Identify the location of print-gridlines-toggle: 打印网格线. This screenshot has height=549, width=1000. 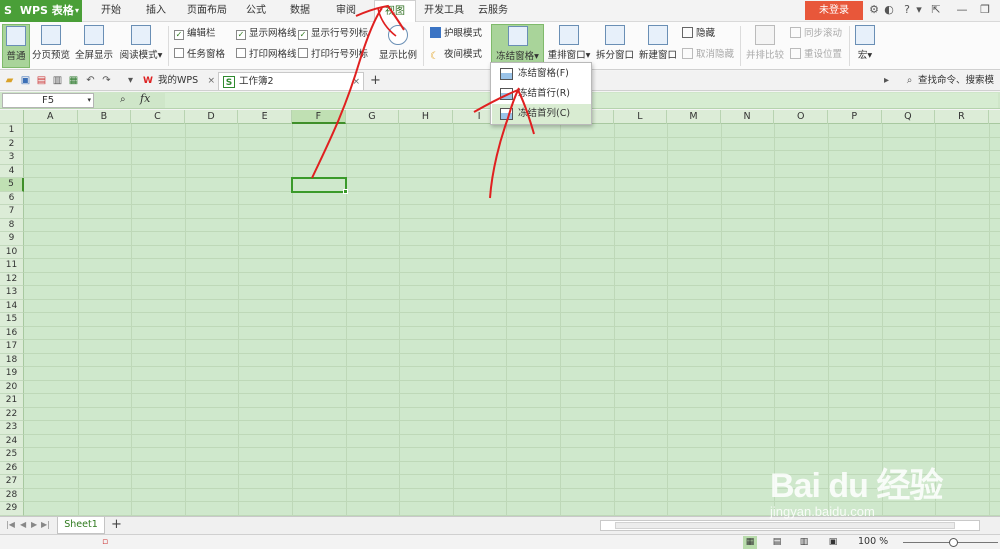
(266, 55).